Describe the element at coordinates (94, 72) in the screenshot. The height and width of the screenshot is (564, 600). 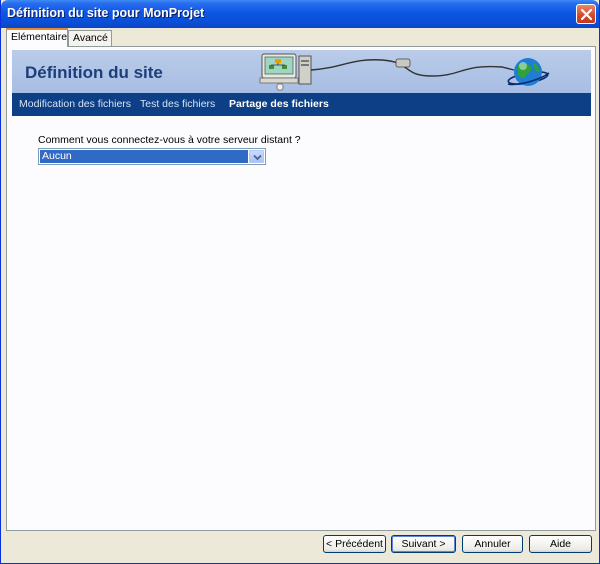
I see `banner-heading: Définition du site` at that location.